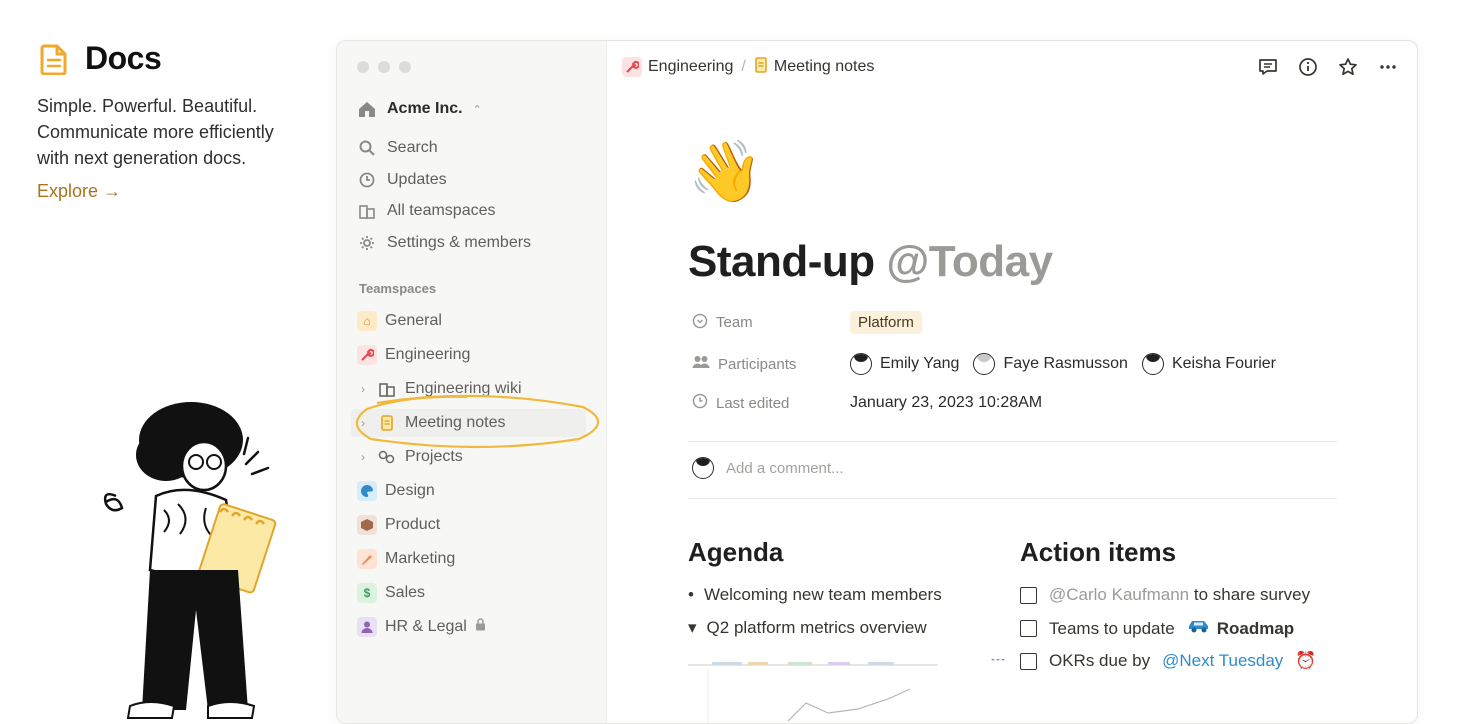 The width and height of the screenshot is (1459, 724). I want to click on person-mention: @Carlo Kaufmann, so click(1119, 594).